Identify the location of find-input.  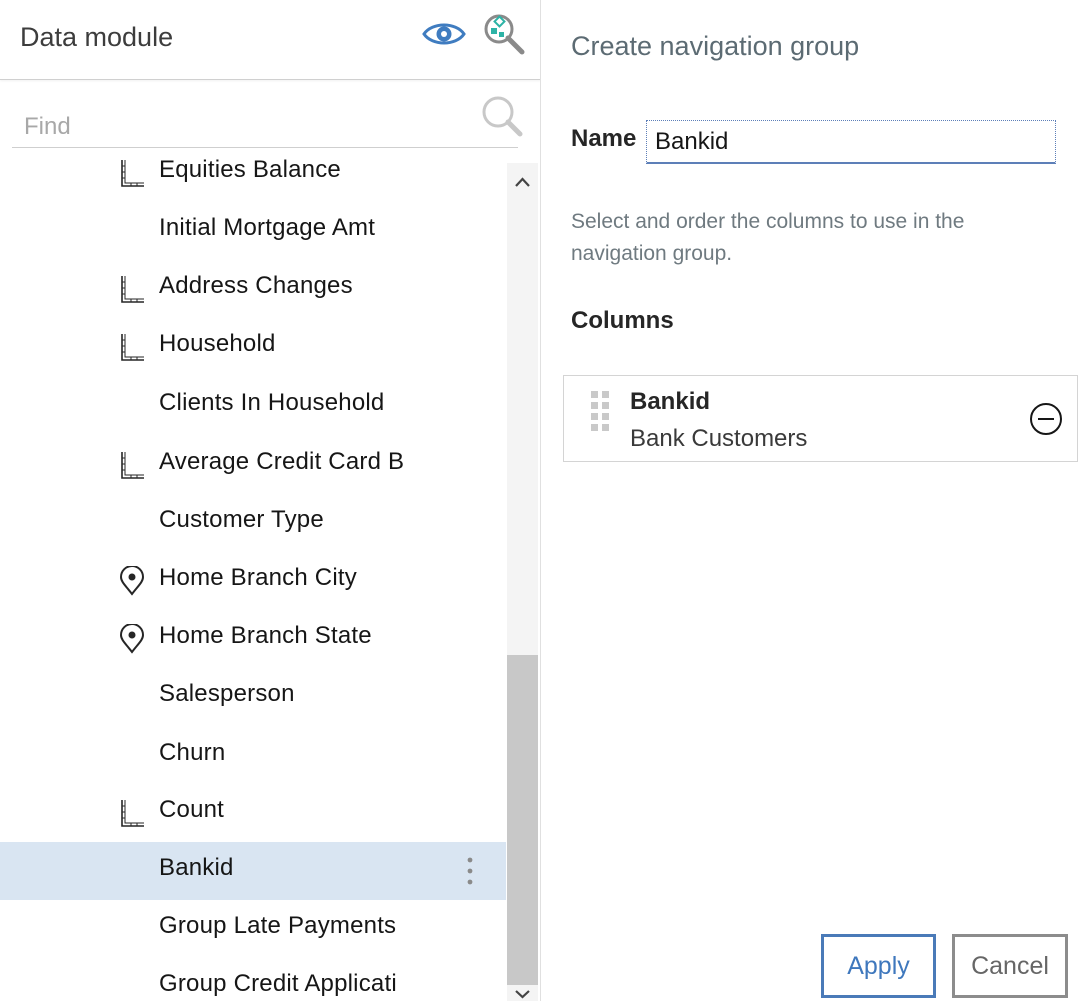
(244, 127).